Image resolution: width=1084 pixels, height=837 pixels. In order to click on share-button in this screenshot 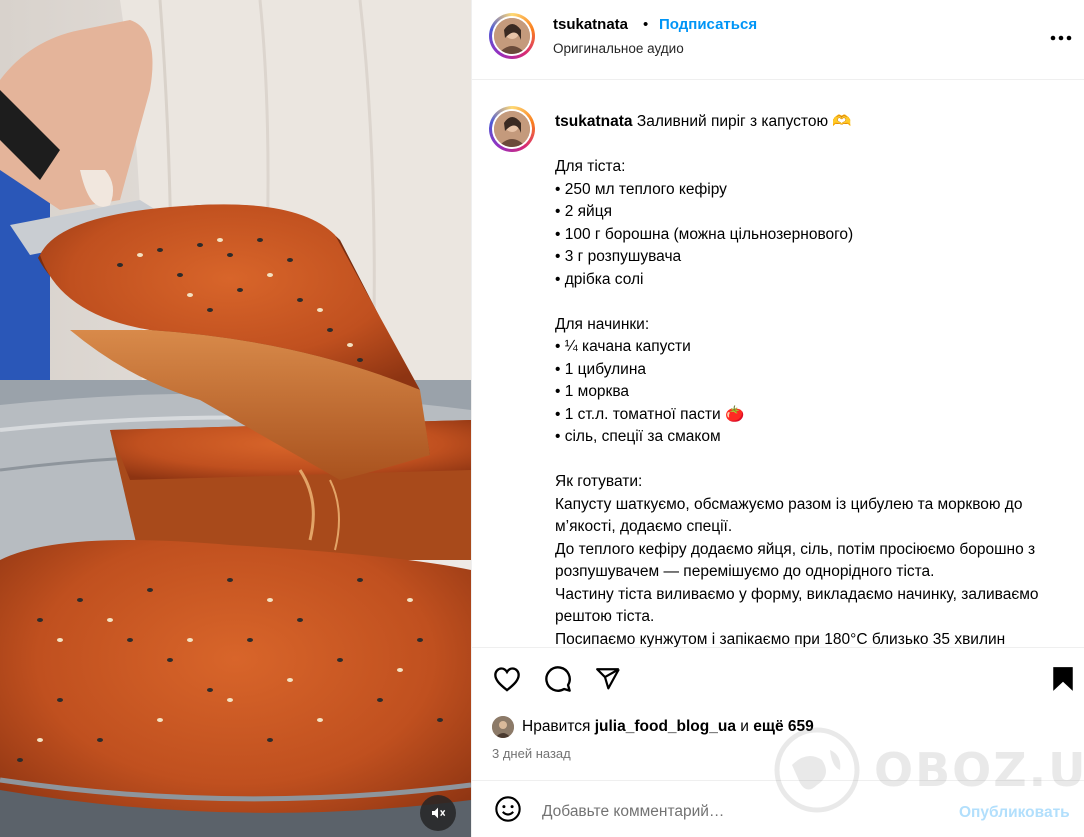, I will do `click(608, 681)`.